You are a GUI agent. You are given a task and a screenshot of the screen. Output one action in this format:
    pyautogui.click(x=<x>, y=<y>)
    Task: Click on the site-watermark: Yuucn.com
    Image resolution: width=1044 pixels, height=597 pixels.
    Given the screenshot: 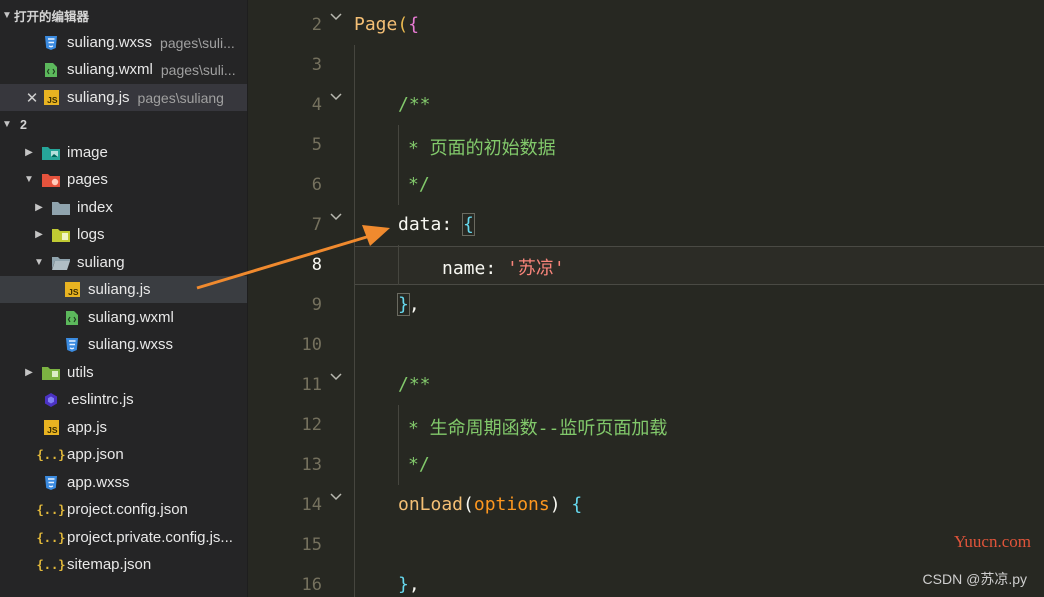 What is the action you would take?
    pyautogui.click(x=992, y=541)
    